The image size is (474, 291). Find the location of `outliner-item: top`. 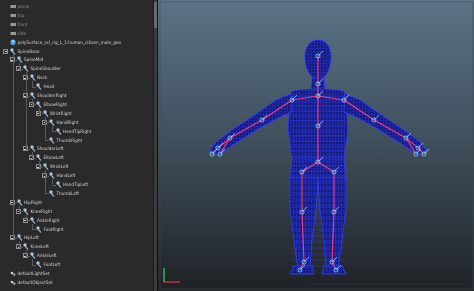

outliner-item: top is located at coordinates (76, 15).